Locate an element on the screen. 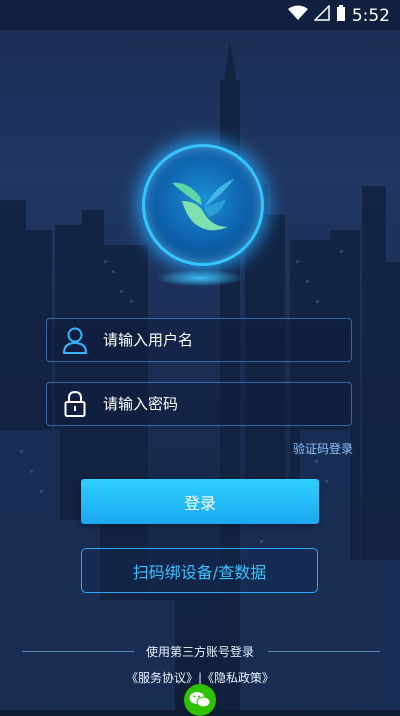 The width and height of the screenshot is (400, 716). battery-icon is located at coordinates (341, 15).